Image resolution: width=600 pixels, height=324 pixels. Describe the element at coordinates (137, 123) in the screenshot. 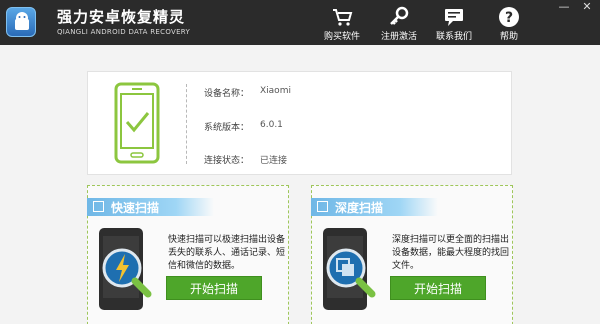

I see `phone-connected-icon` at that location.